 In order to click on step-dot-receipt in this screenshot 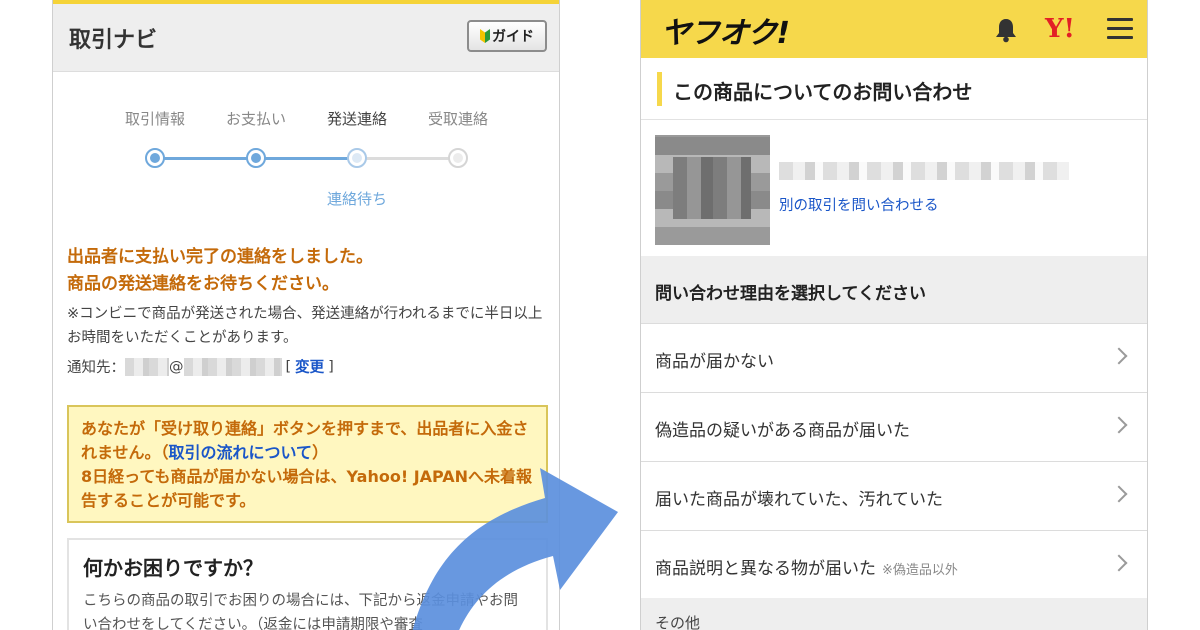, I will do `click(458, 158)`.